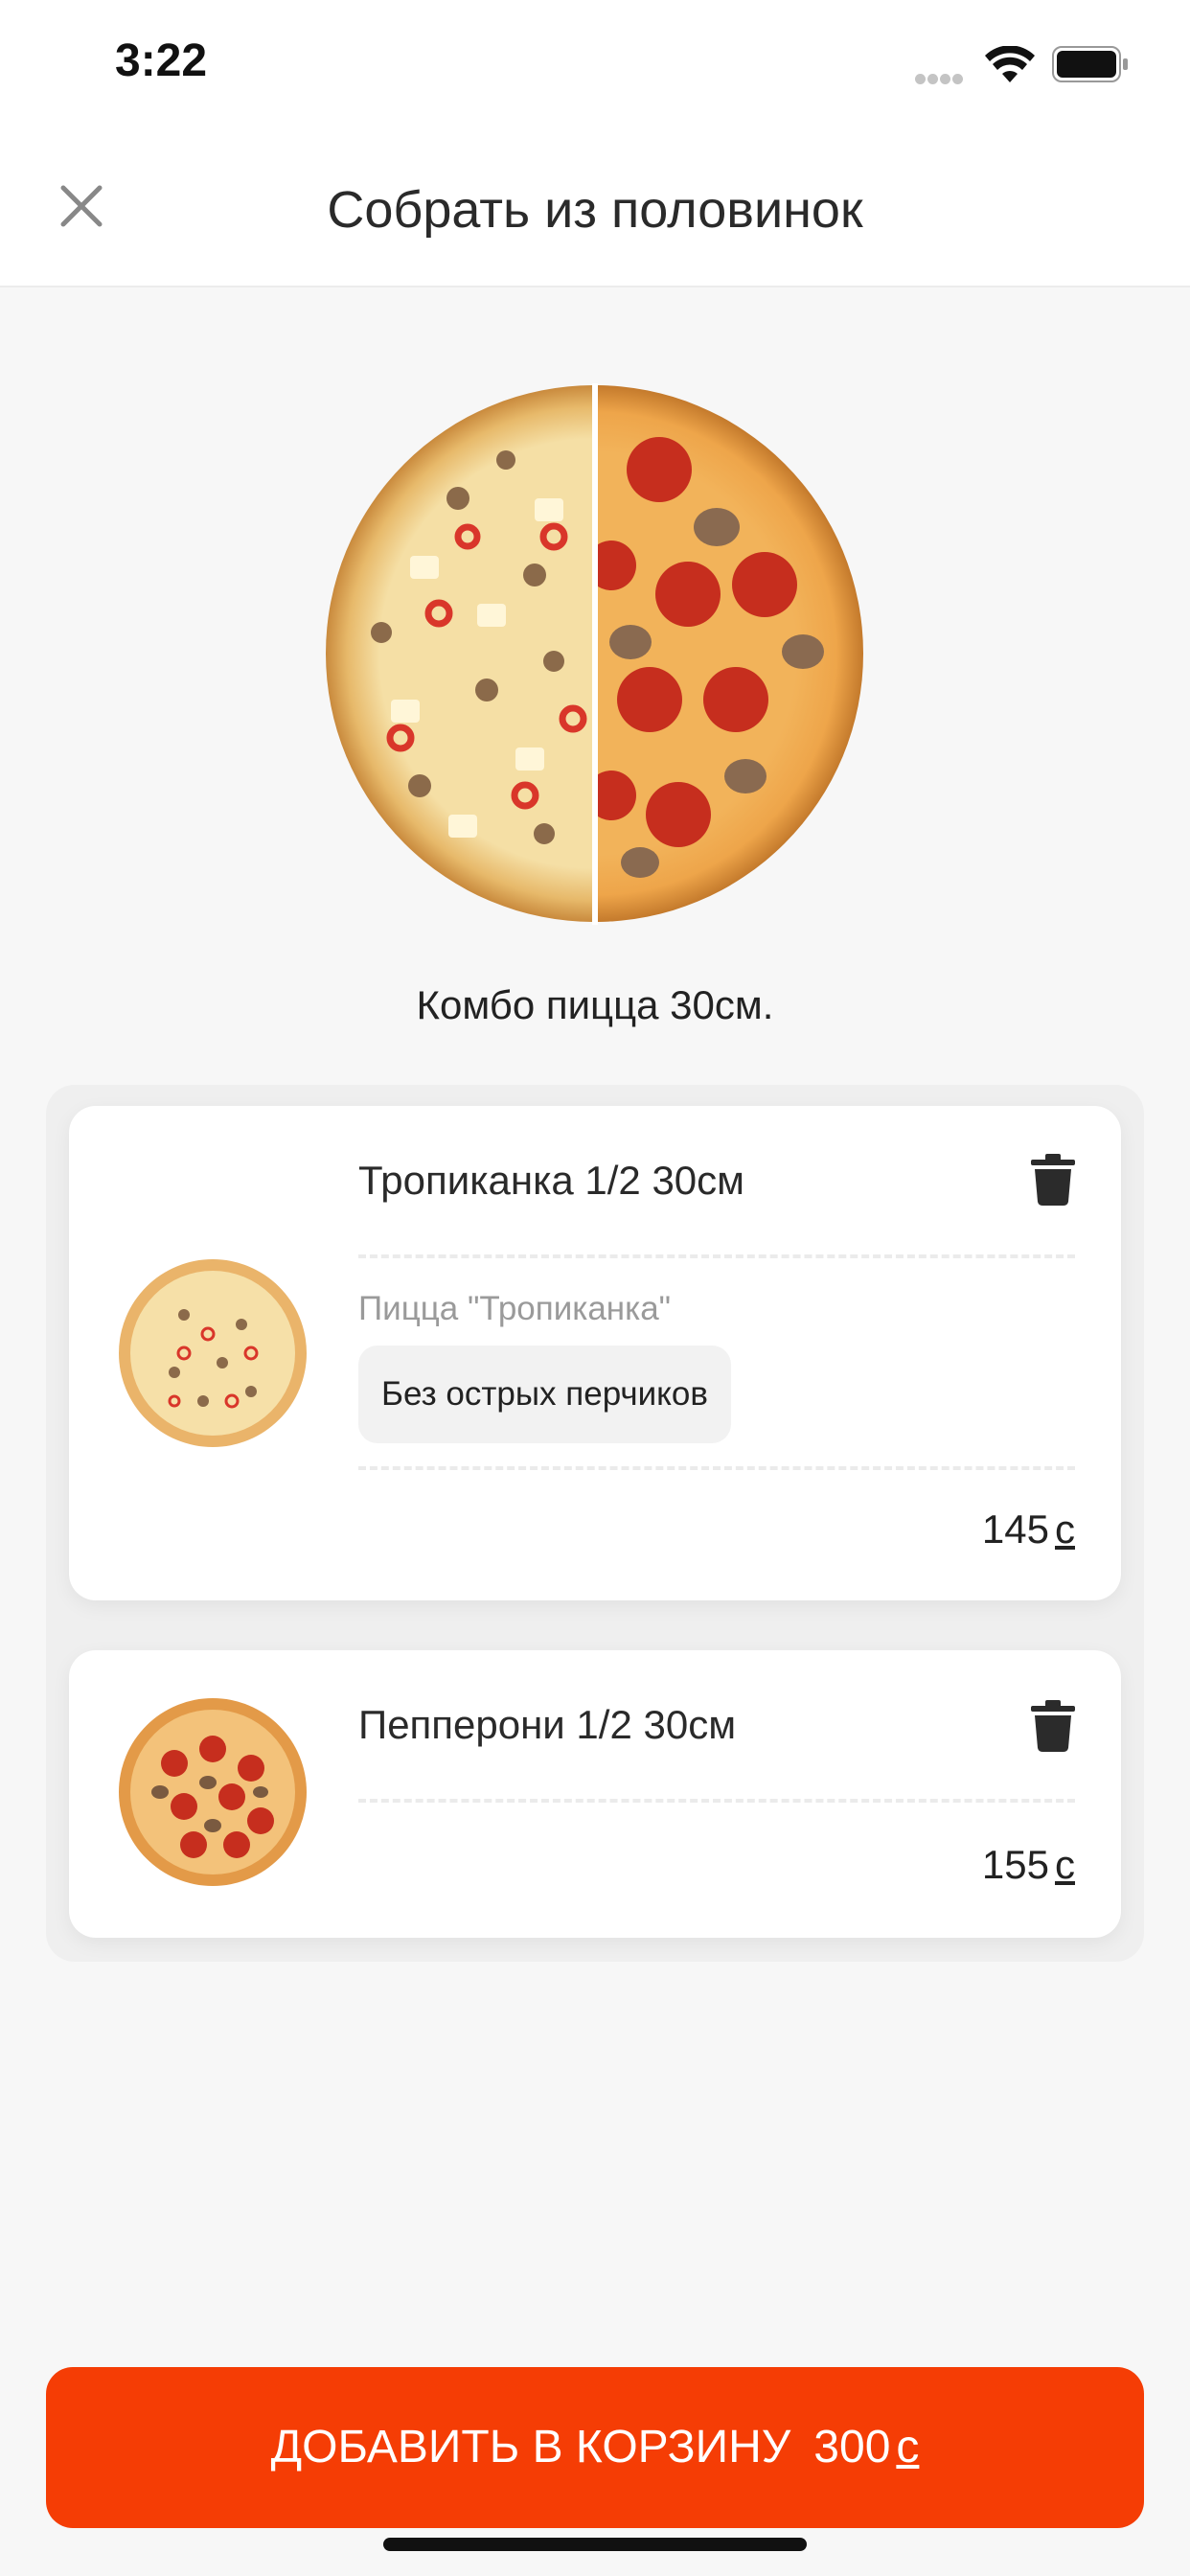  Describe the element at coordinates (595, 2544) in the screenshot. I see `home-indicator` at that location.